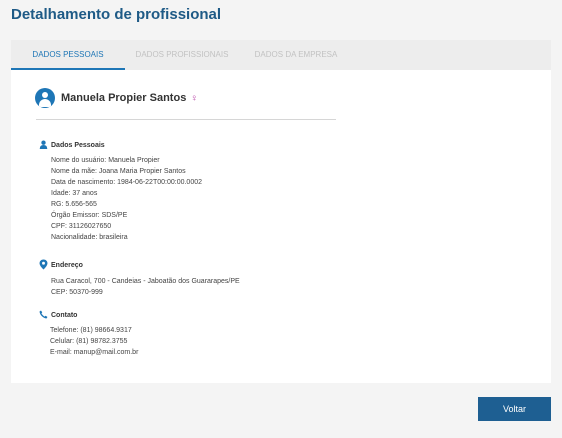 Image resolution: width=562 pixels, height=438 pixels. I want to click on profile-name: Manuela Propier Santos, so click(124, 98).